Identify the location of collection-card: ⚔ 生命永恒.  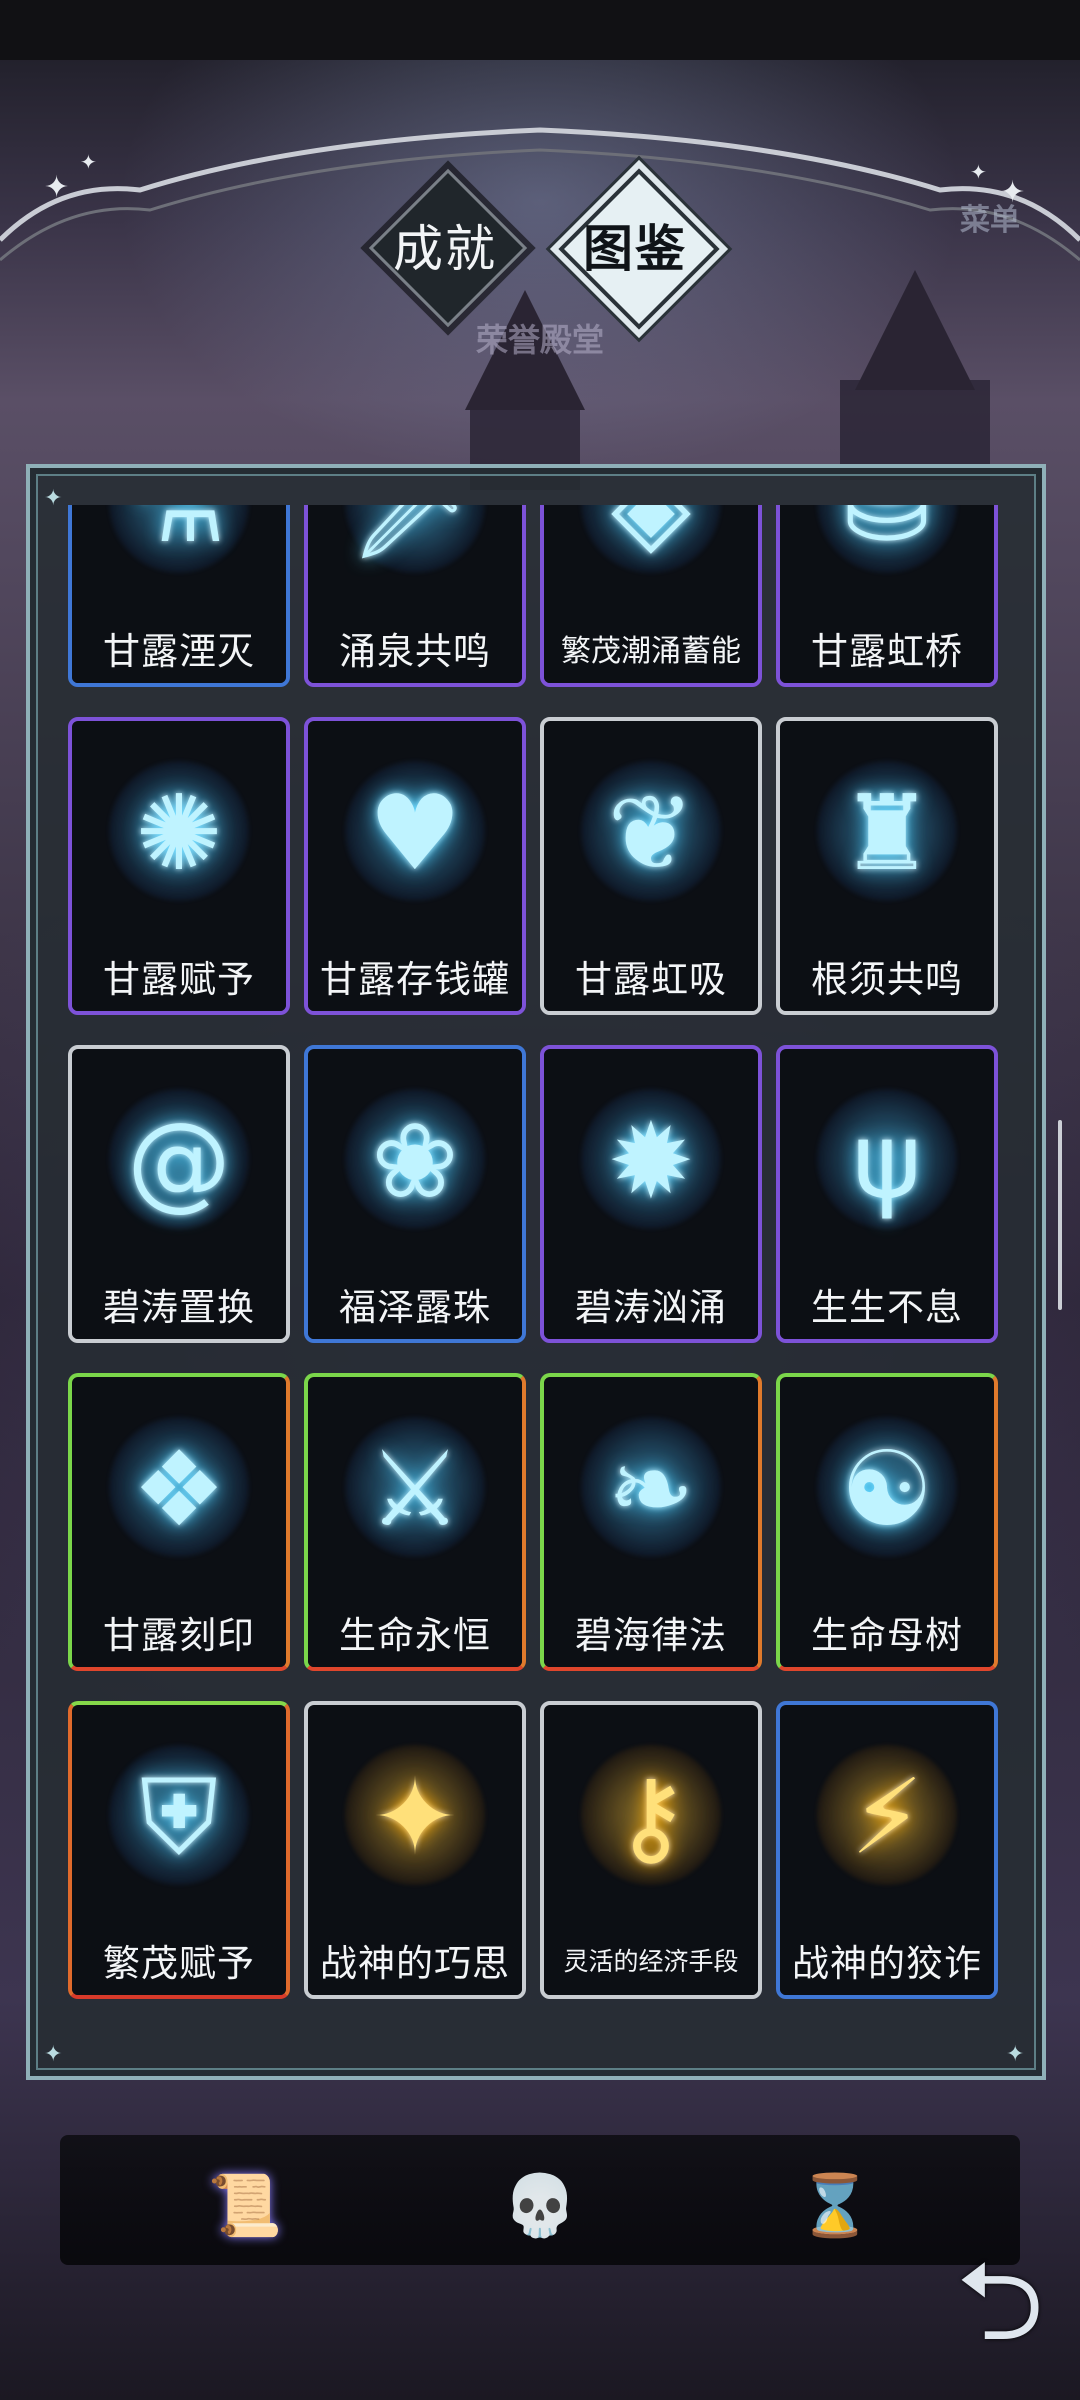
(415, 1522).